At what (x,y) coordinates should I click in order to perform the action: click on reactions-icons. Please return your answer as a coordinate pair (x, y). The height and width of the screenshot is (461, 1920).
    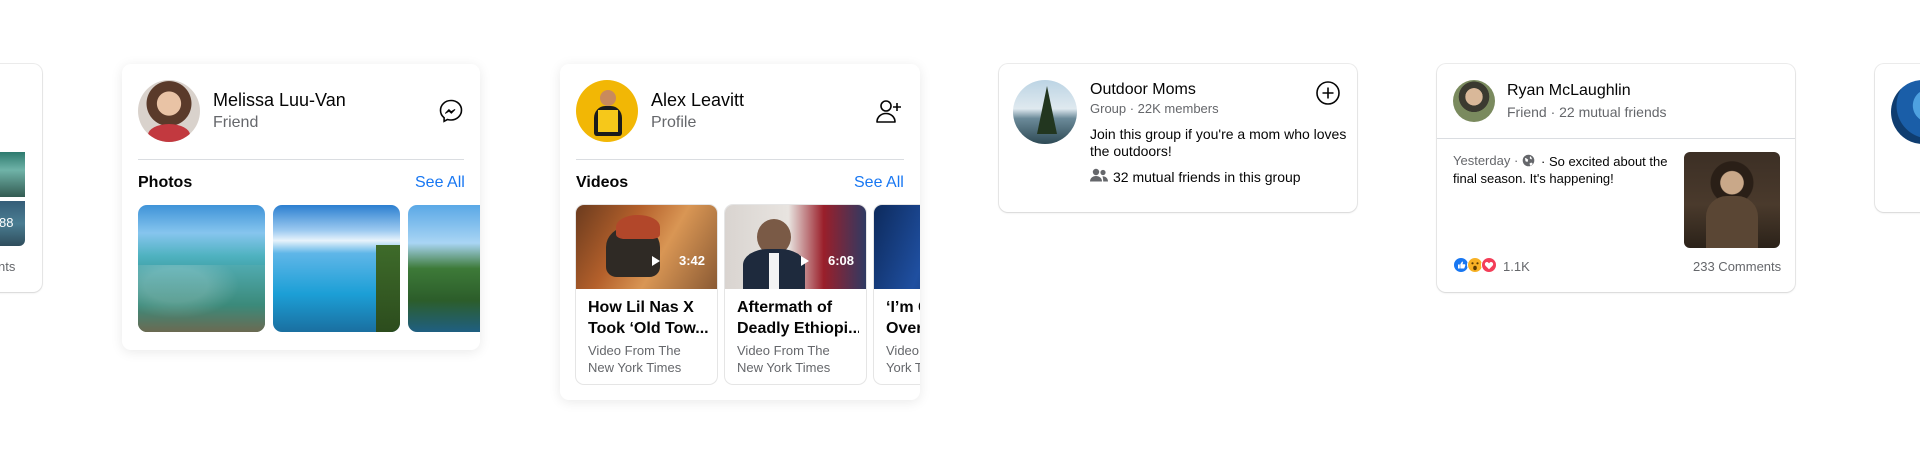
    Looking at the image, I should click on (1476, 265).